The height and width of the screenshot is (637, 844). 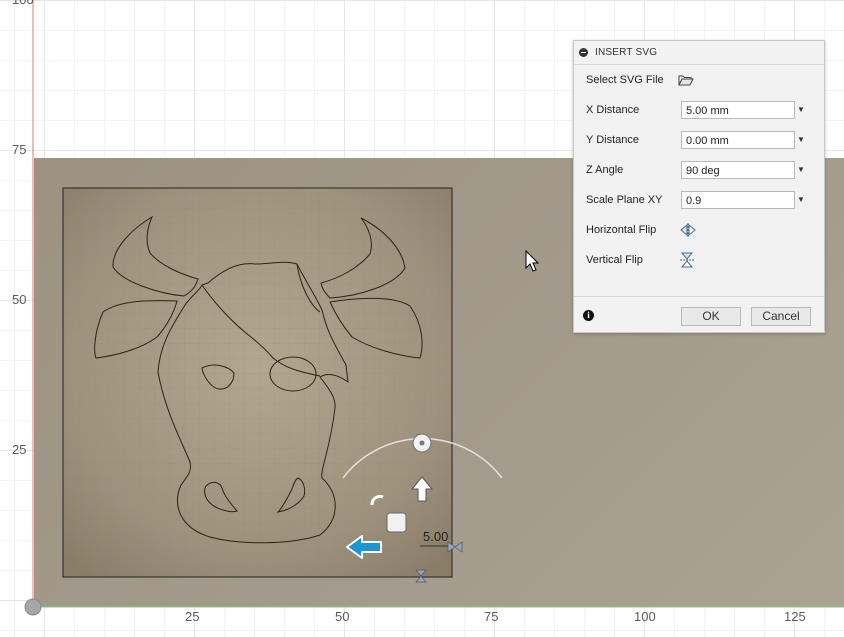 What do you see at coordinates (711, 316) in the screenshot?
I see `ok-button: OK` at bounding box center [711, 316].